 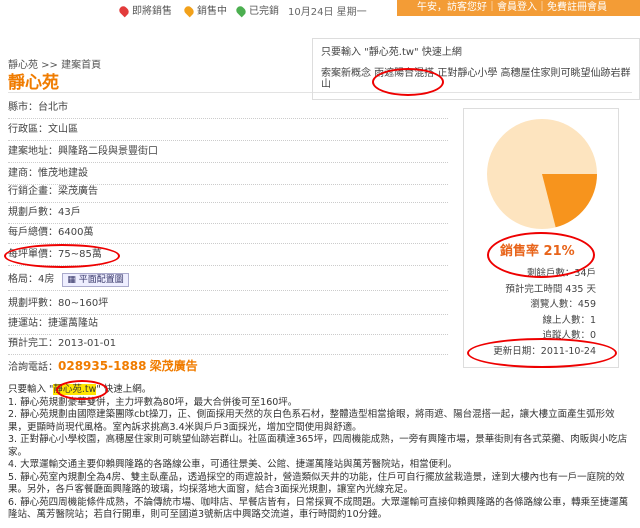 What do you see at coordinates (153, 402) in the screenshot?
I see `intro-item: 1. 靜心苑規劃豪華雙併，主力坪數為80坪，最大合併後可至160坪。` at bounding box center [153, 402].